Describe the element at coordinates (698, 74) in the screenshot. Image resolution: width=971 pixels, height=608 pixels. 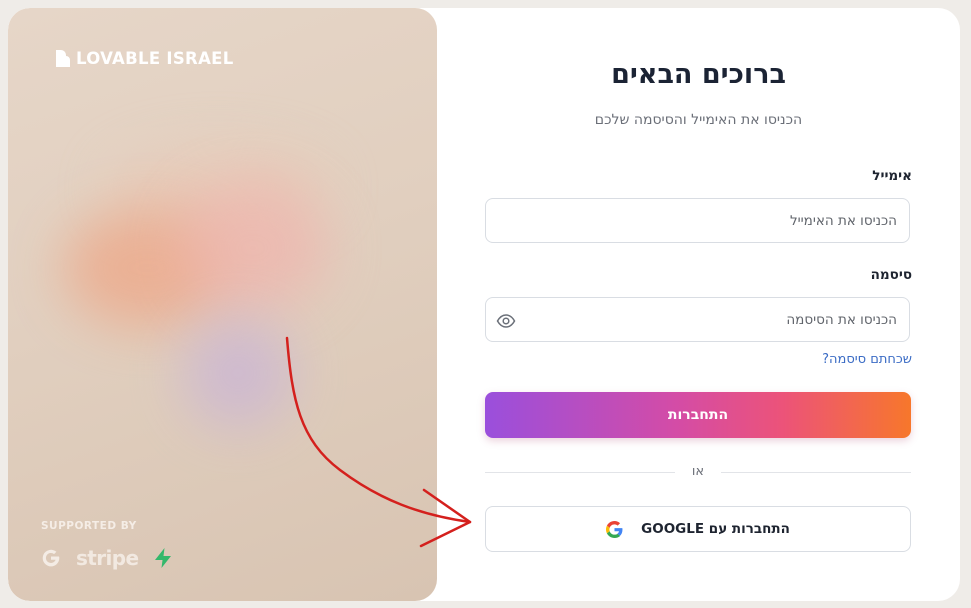
I see `page-title: ברוכים הבאים` at that location.